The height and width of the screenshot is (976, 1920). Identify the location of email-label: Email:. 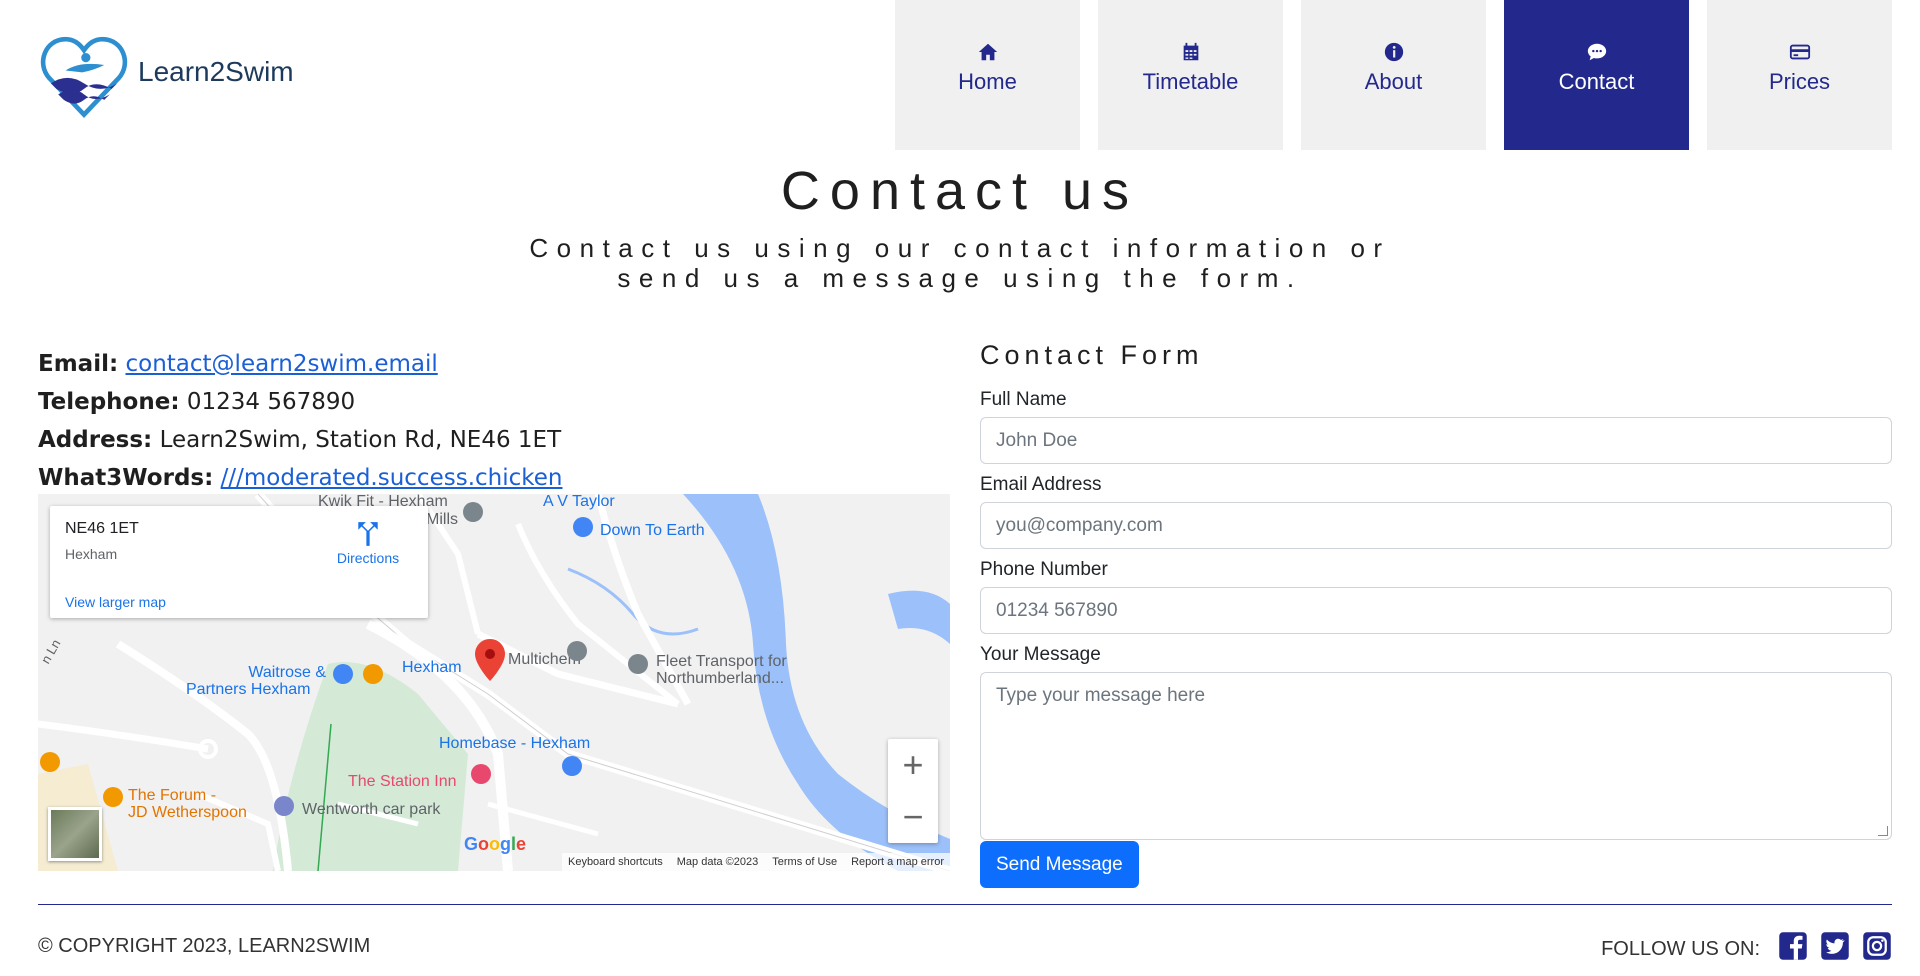
(78, 364).